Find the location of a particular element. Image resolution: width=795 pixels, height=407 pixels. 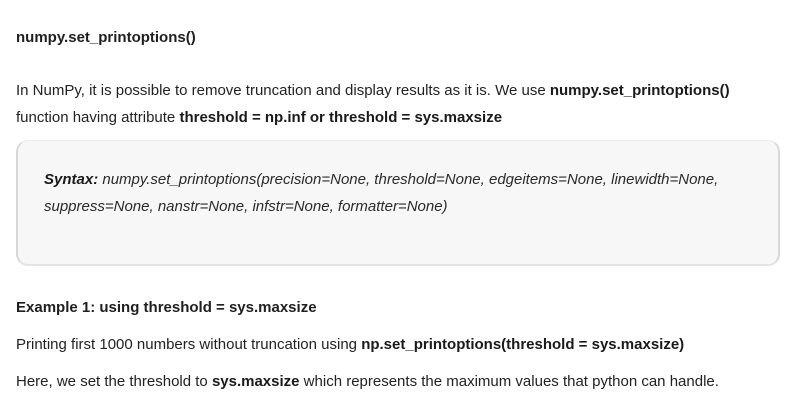

explanation-bold-maxsize: sys.maxsize is located at coordinates (255, 381).